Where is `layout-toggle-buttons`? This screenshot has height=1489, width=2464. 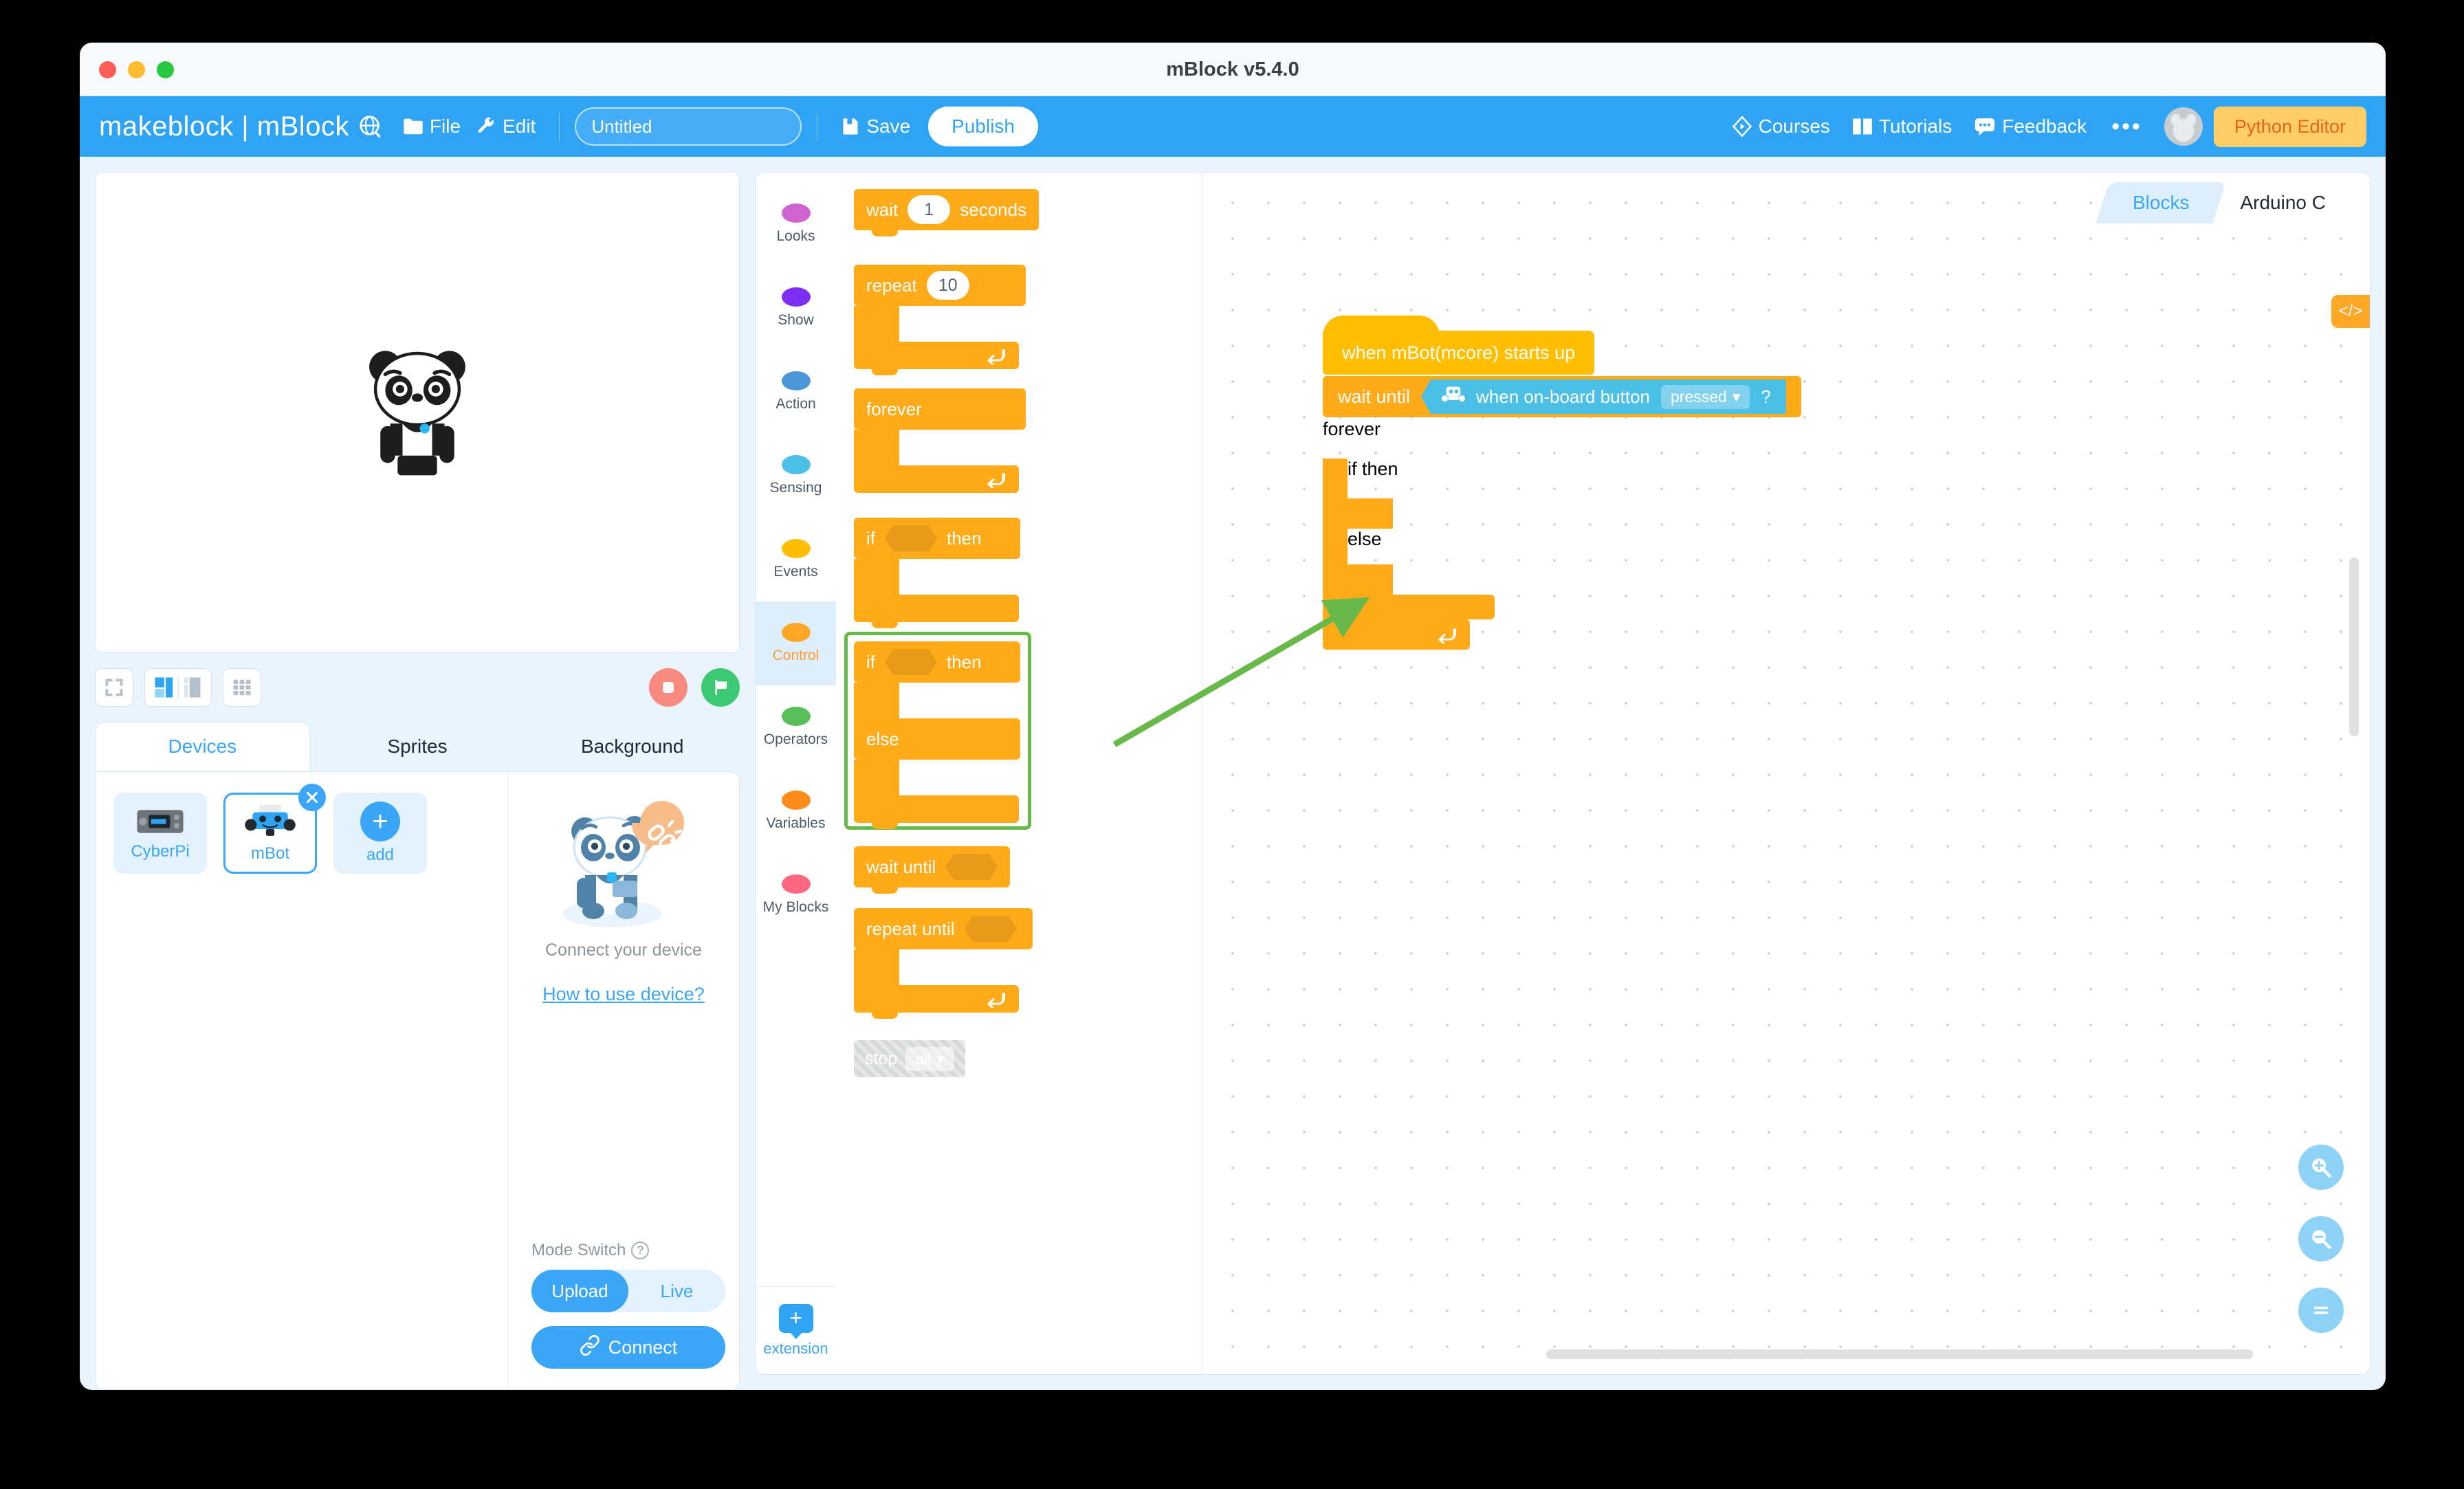
layout-toggle-buttons is located at coordinates (178, 687).